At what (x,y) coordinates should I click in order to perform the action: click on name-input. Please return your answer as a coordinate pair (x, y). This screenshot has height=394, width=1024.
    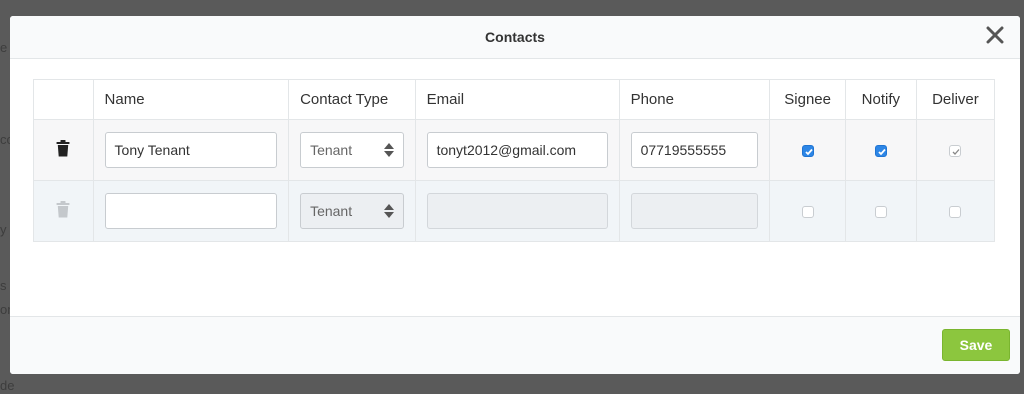
    Looking at the image, I should click on (191, 211).